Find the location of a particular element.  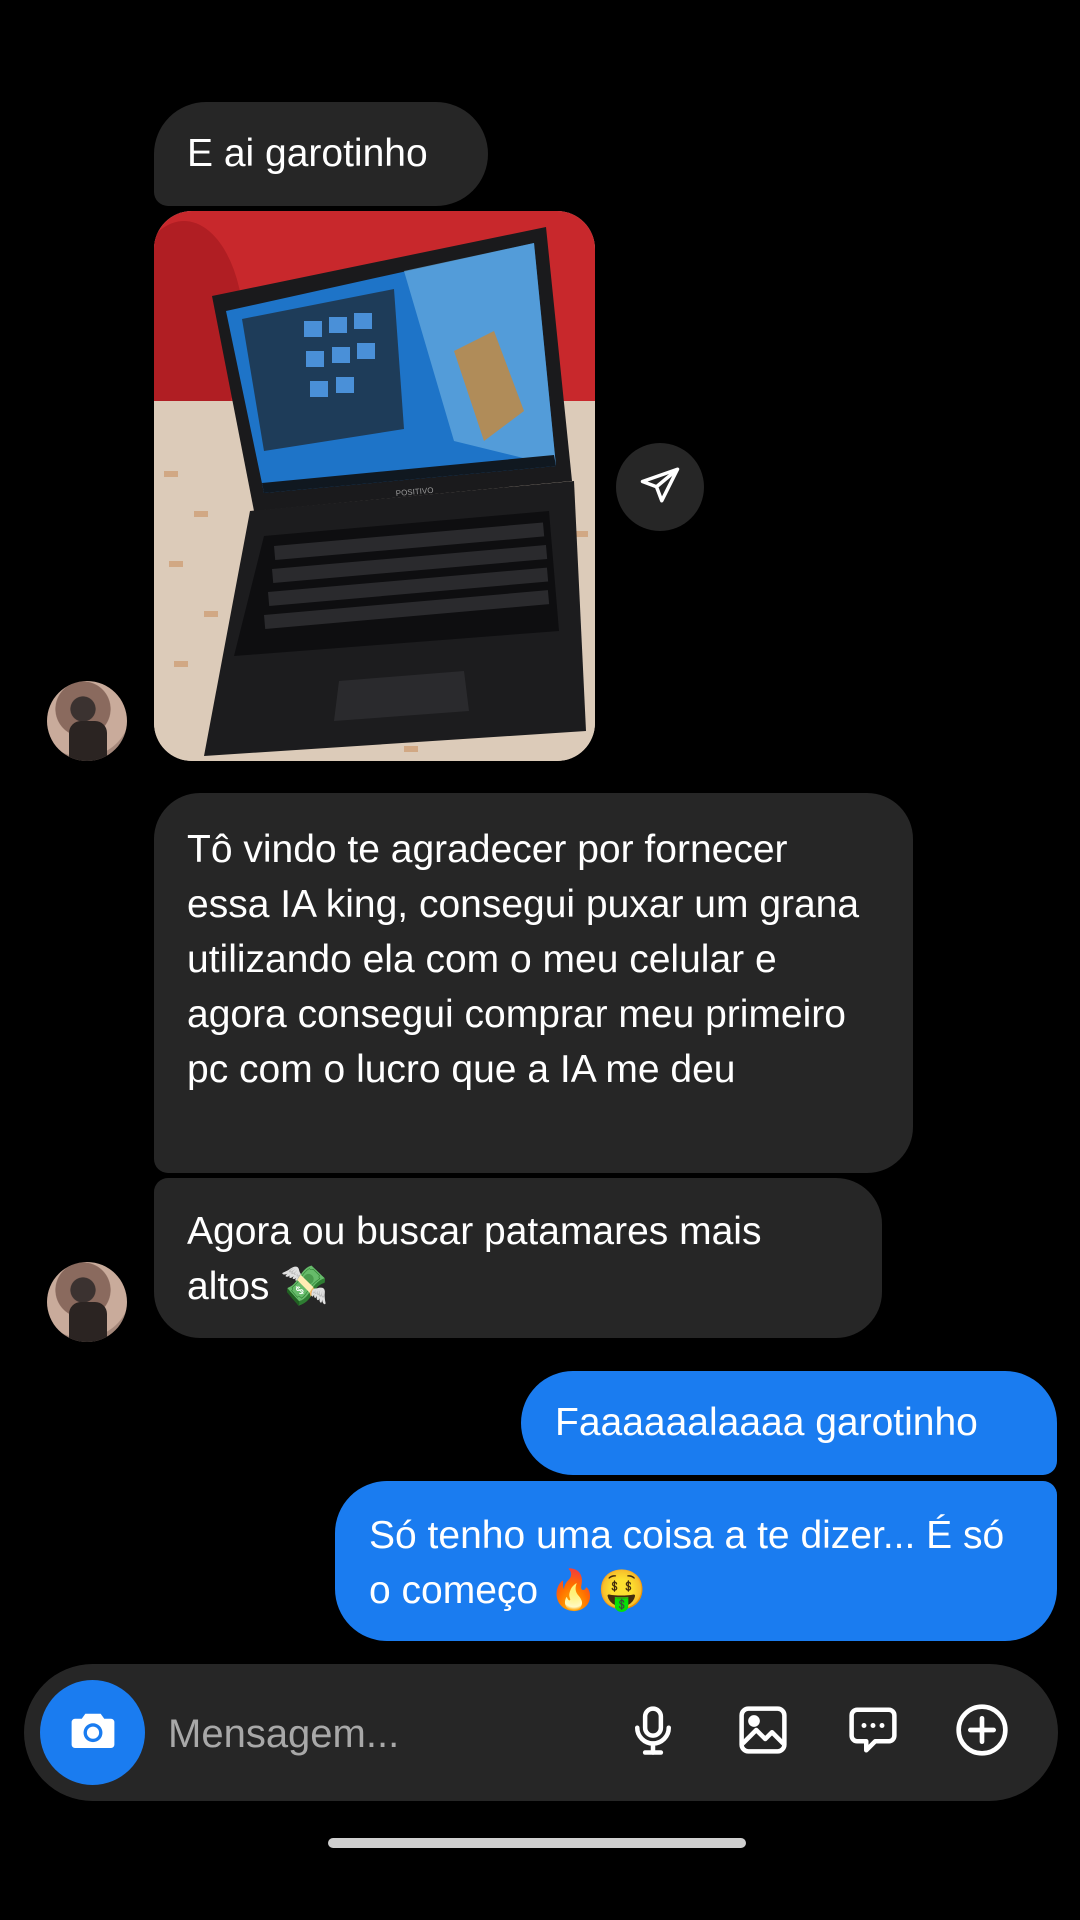

message-bubble-outgoing: Faaaaaalaaaa garotinho is located at coordinates (789, 1423).